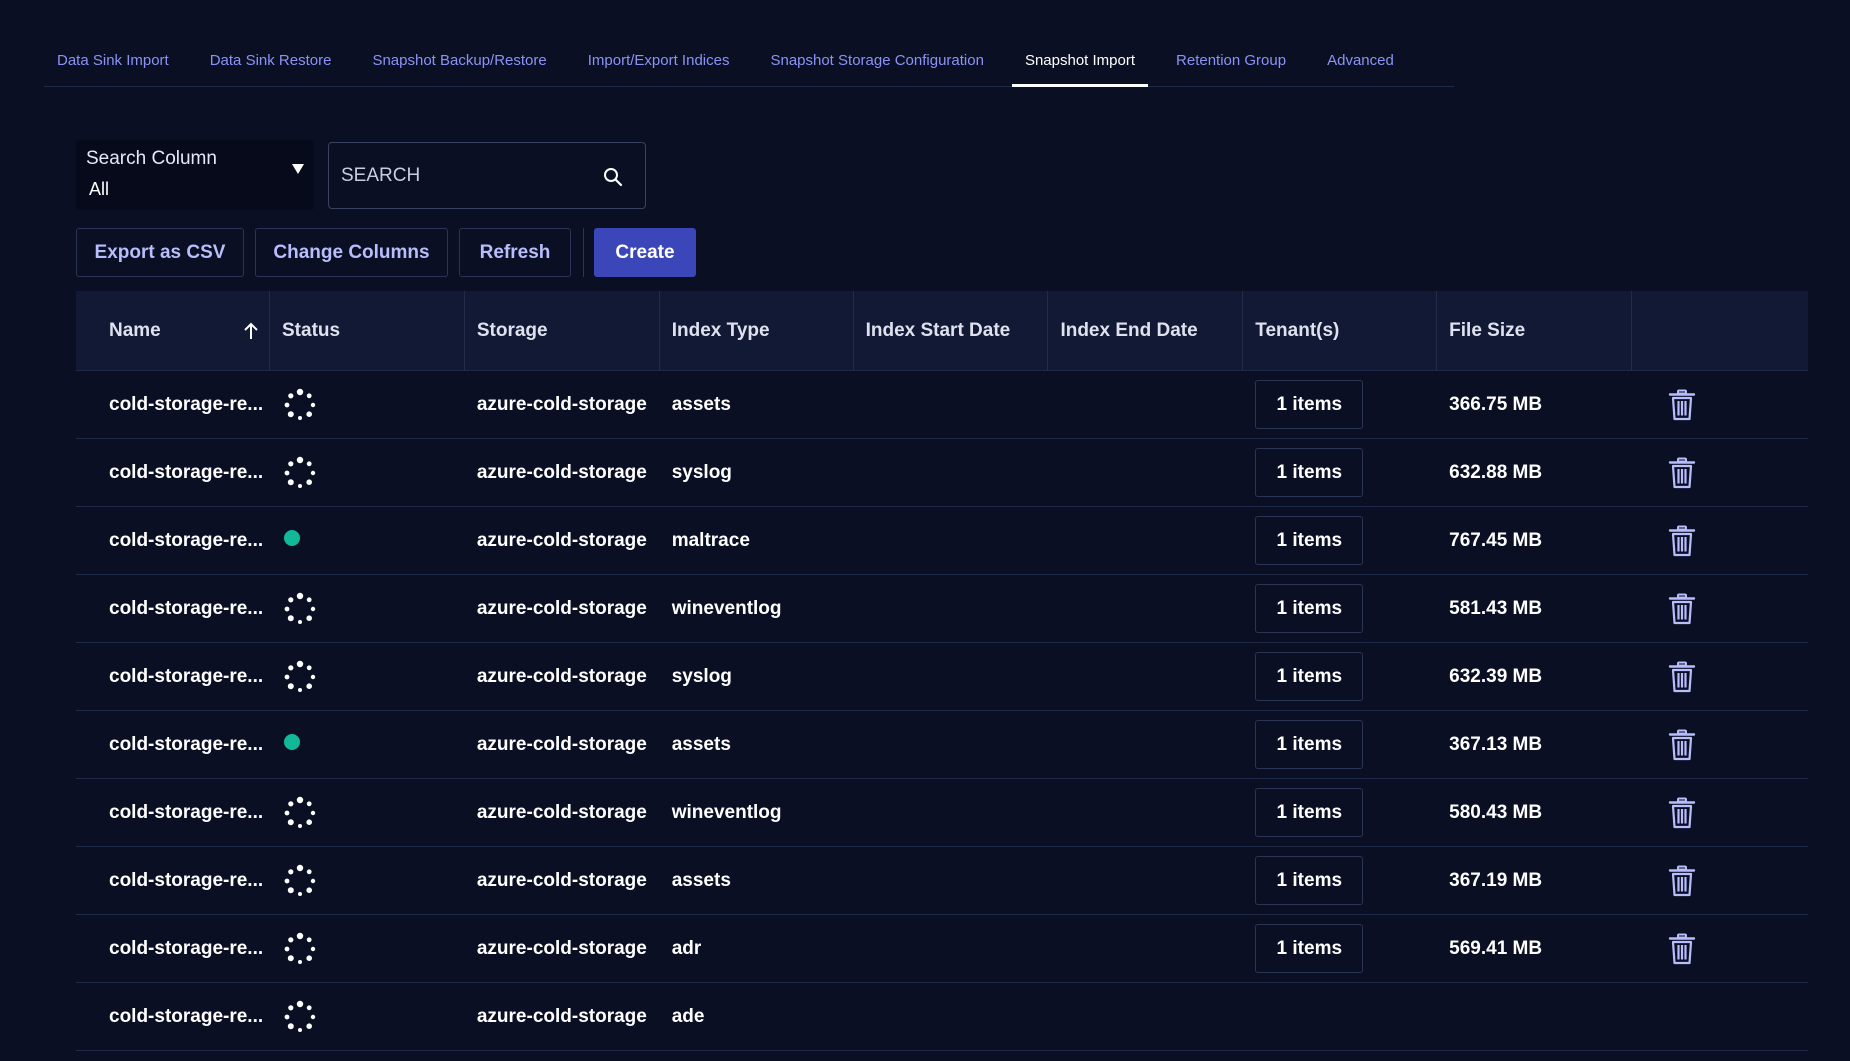 This screenshot has height=1061, width=1850. Describe the element at coordinates (1340, 330) in the screenshot. I see `column-header-tenant-s: Tenant(s)` at that location.